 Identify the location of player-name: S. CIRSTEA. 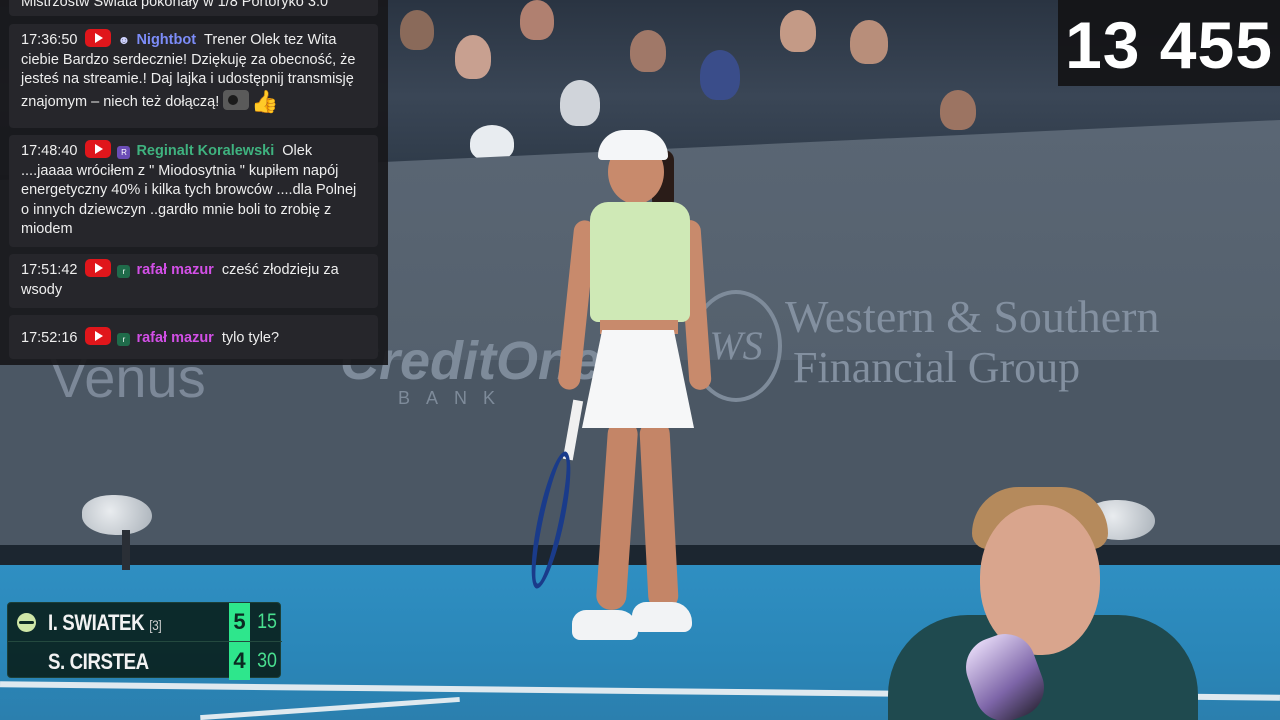
(98, 661).